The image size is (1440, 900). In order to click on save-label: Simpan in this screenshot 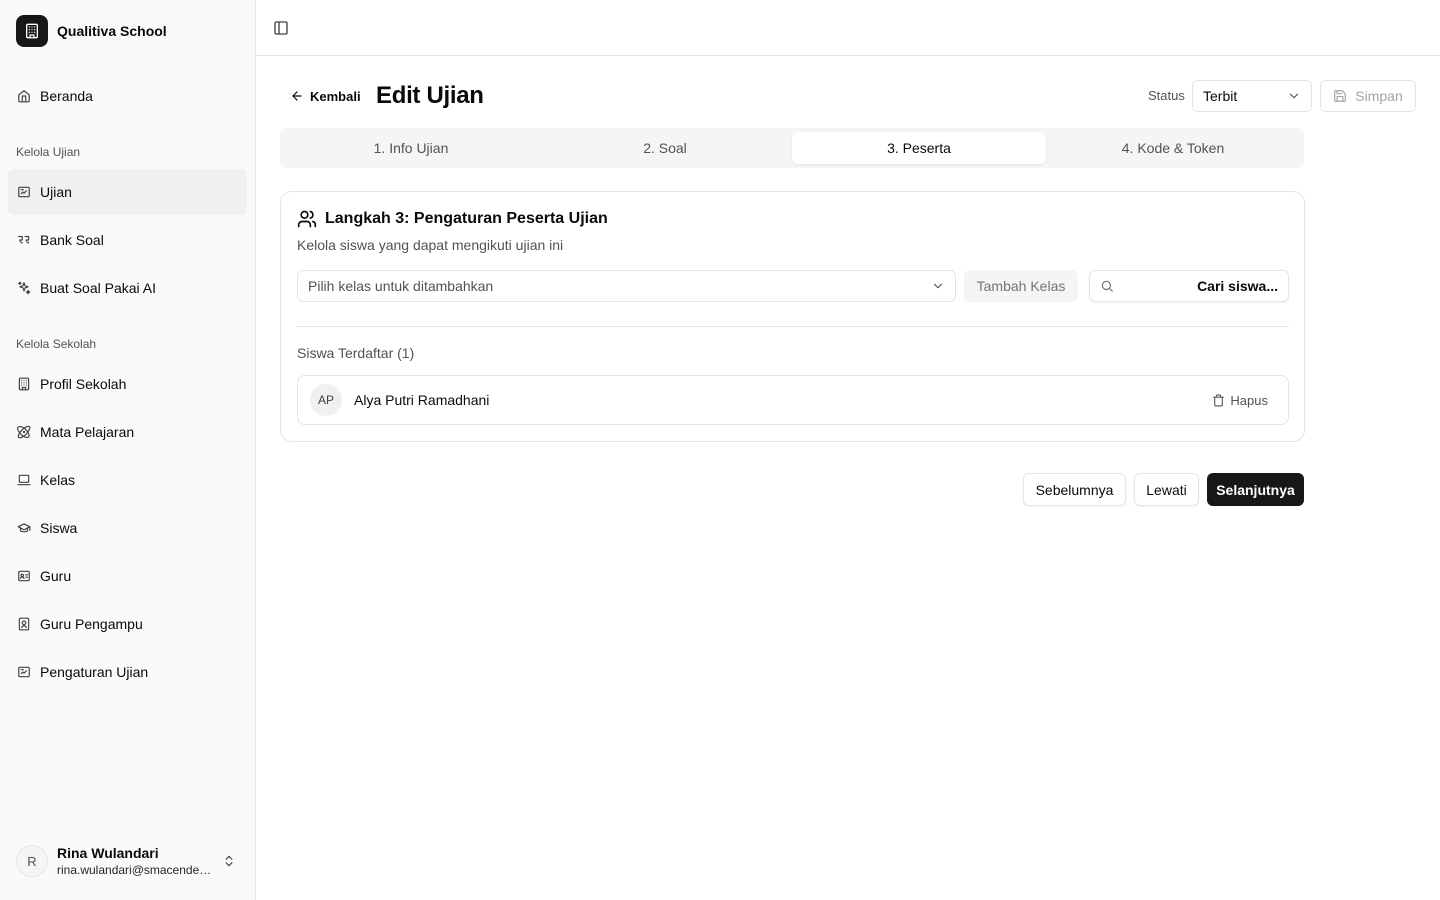, I will do `click(1379, 96)`.